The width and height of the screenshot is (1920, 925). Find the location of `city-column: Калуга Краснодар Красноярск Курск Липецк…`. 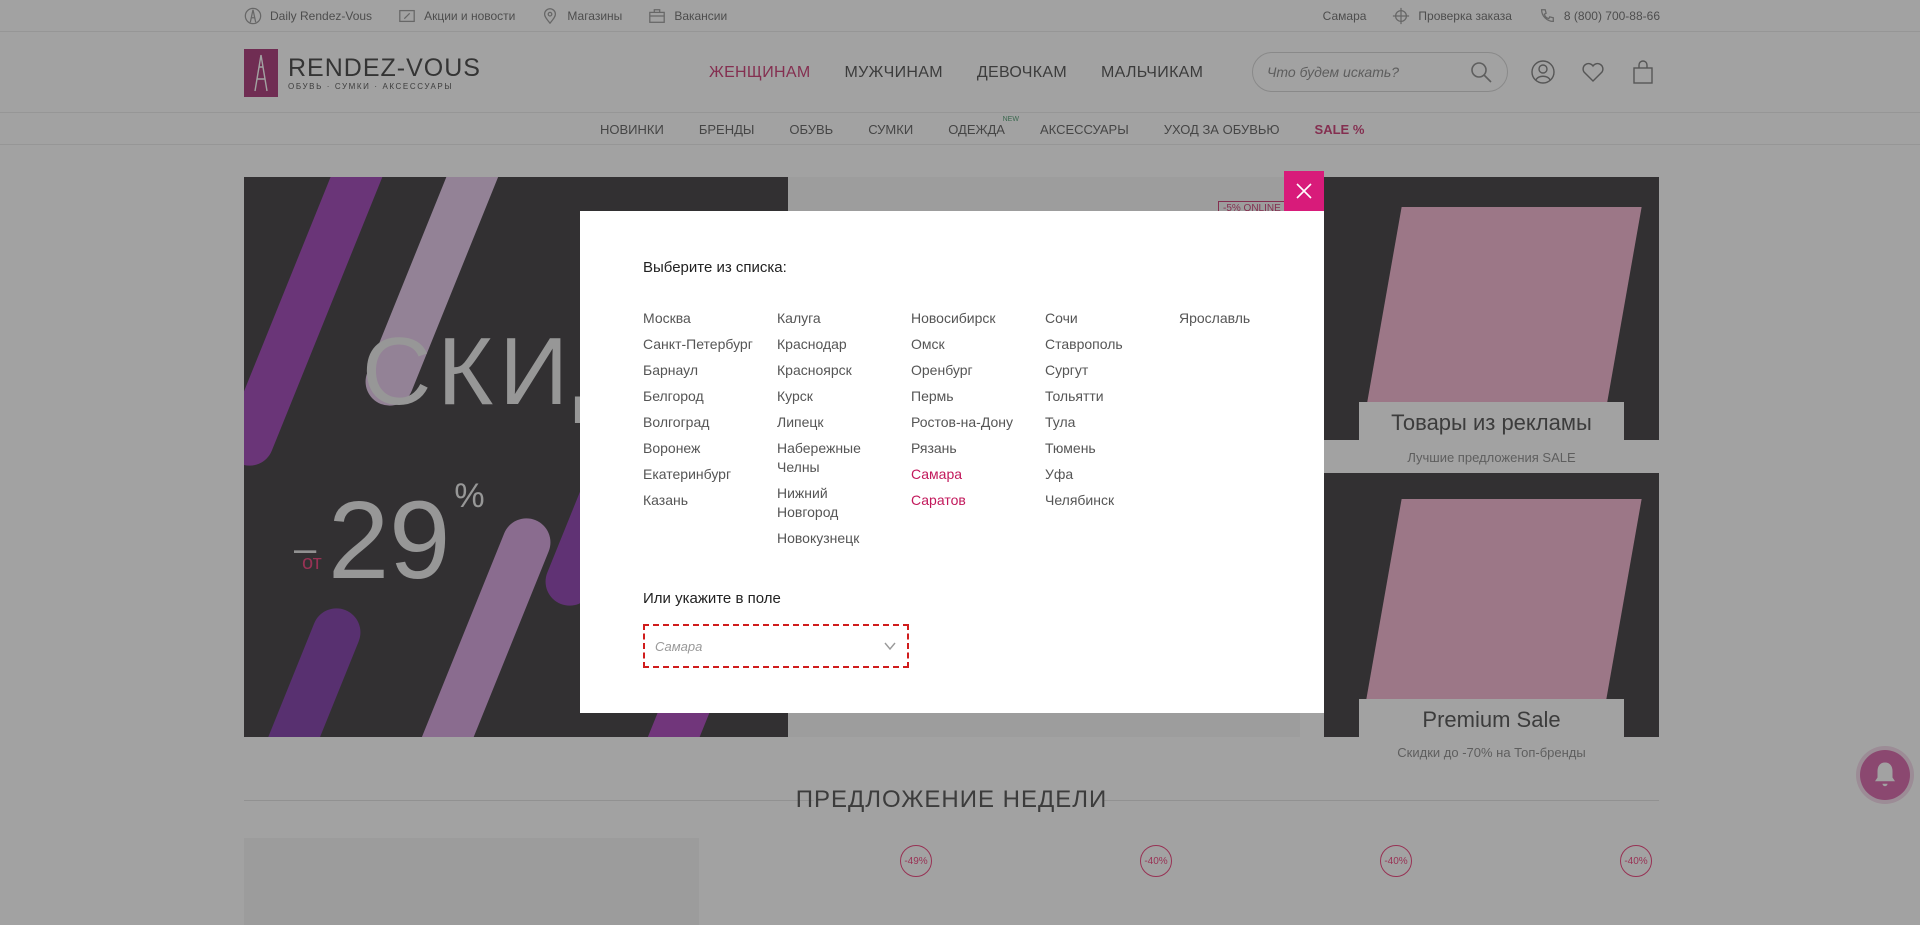

city-column: Калуга Краснодар Красноярск Курск Липецк… is located at coordinates (844, 432).